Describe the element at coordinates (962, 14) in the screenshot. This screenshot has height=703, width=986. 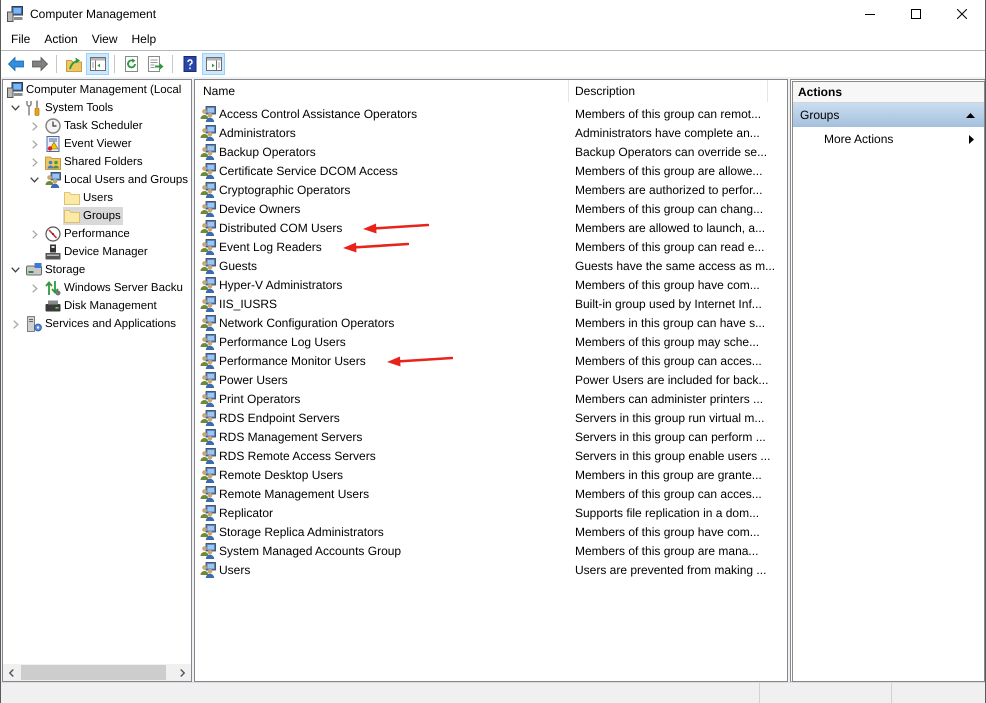
I see `close-icon` at that location.